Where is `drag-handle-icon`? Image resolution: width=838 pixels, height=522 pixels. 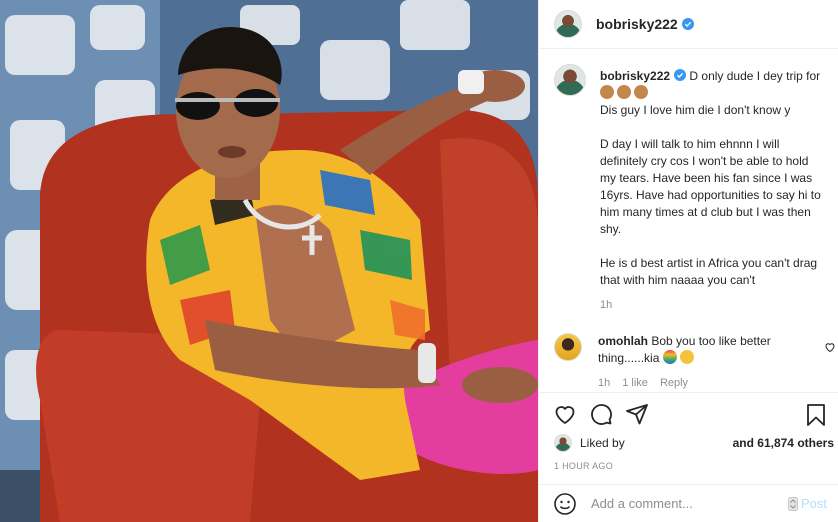
drag-handle-icon is located at coordinates (792, 503).